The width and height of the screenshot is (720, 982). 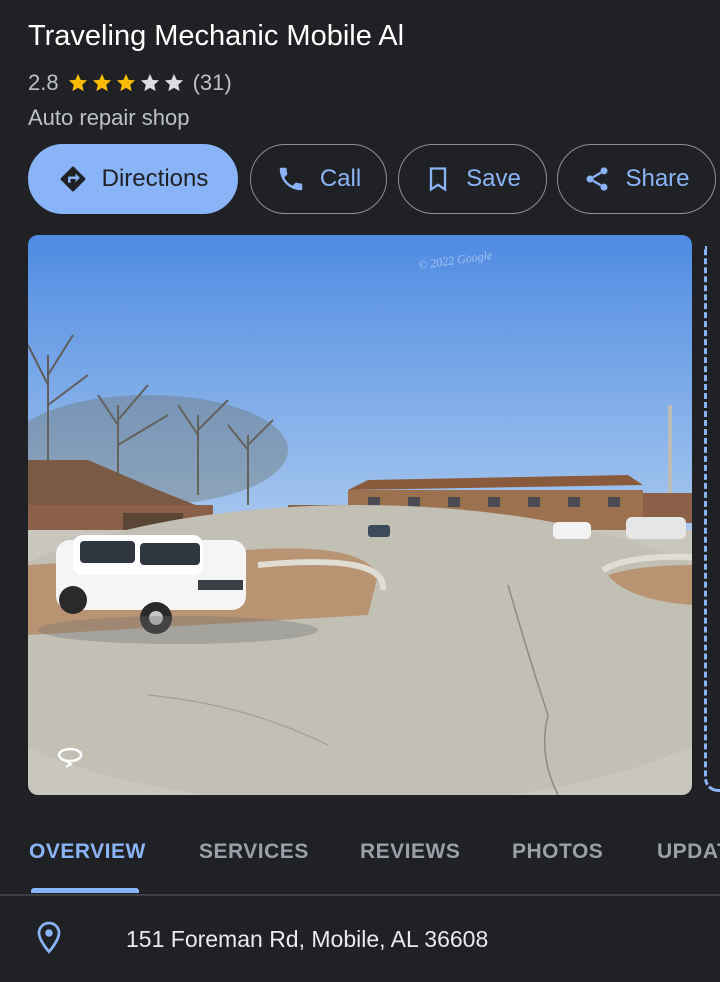 What do you see at coordinates (85, 890) in the screenshot?
I see `active-tab-indicator` at bounding box center [85, 890].